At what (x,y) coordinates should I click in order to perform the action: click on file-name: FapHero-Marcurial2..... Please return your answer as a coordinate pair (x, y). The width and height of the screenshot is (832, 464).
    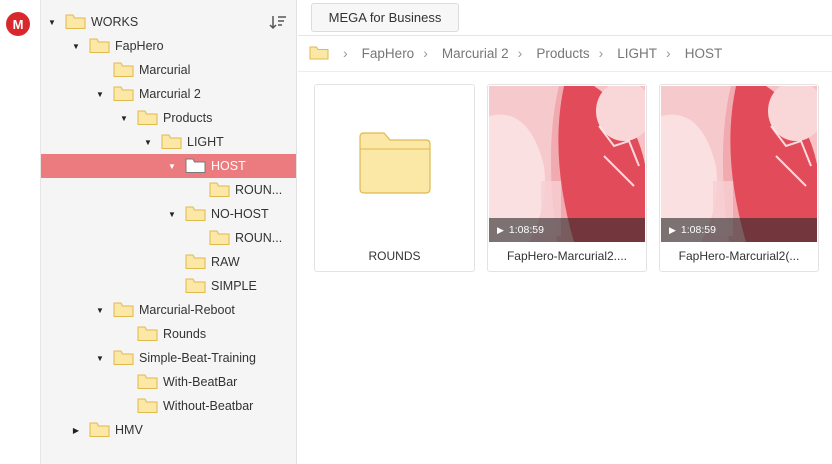
    Looking at the image, I should click on (567, 256).